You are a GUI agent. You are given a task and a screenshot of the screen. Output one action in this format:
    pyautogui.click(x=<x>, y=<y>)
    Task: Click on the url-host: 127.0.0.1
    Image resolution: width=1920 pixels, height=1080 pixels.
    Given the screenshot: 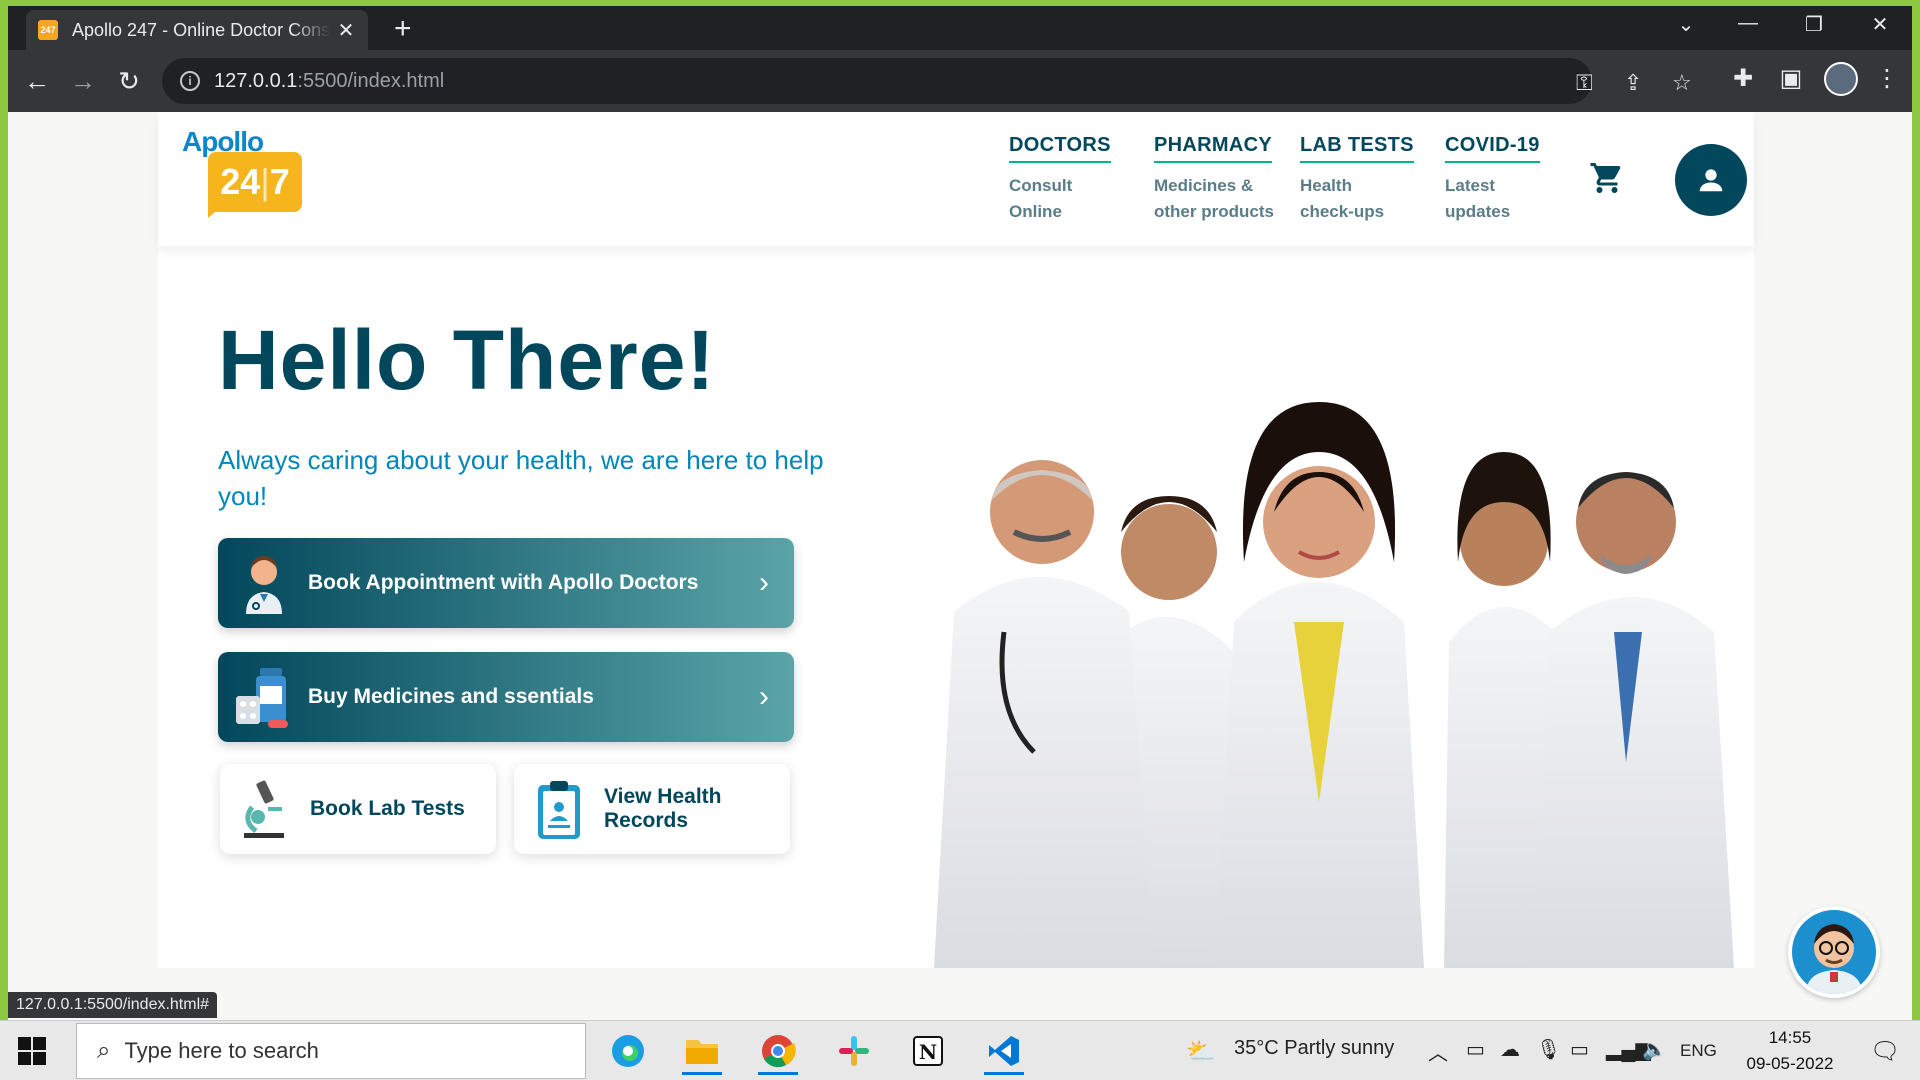 What is the action you would take?
    pyautogui.click(x=256, y=80)
    